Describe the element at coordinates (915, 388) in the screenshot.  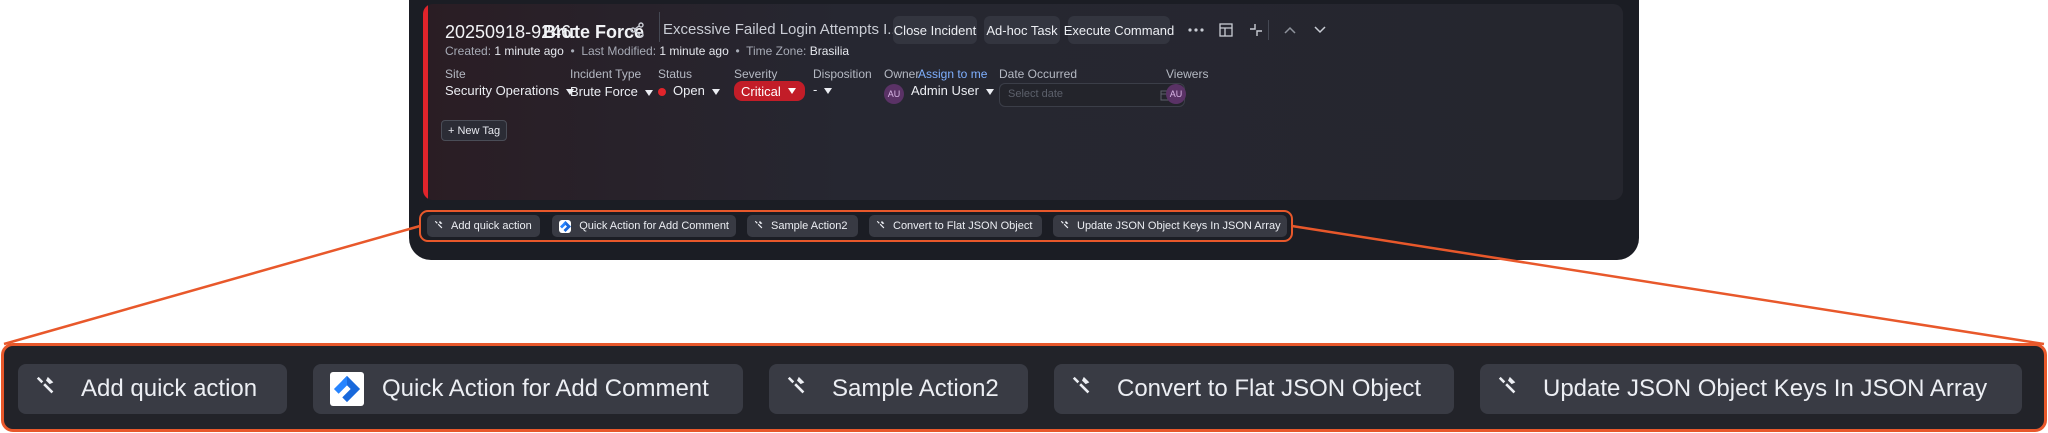
I see `quick-action-label: Sample Action2` at that location.